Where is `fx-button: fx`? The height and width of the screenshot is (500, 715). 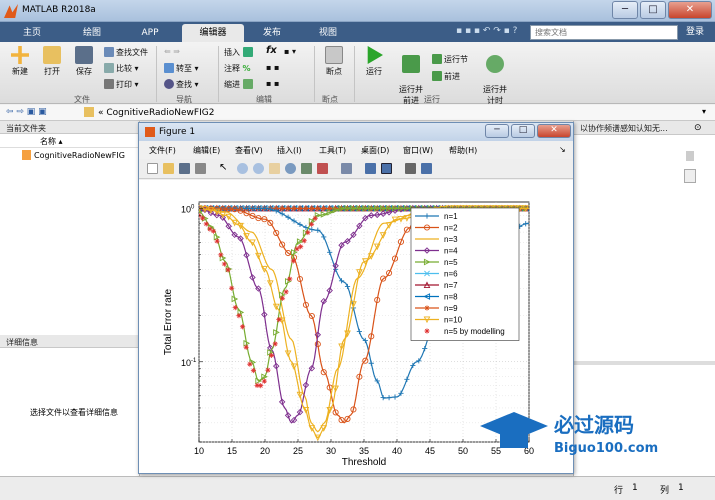 fx-button: fx is located at coordinates (271, 50).